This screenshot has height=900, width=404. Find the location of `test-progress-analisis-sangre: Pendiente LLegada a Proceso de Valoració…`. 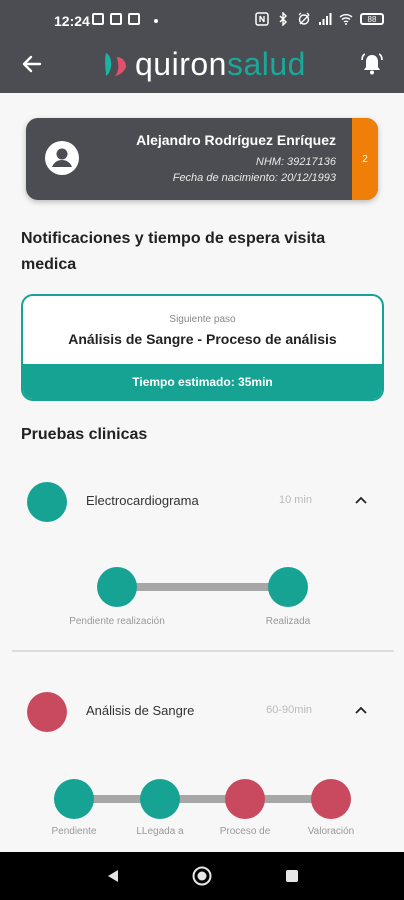

test-progress-analisis-sangre: Pendiente LLegada a Proceso de Valoració… is located at coordinates (202, 814).